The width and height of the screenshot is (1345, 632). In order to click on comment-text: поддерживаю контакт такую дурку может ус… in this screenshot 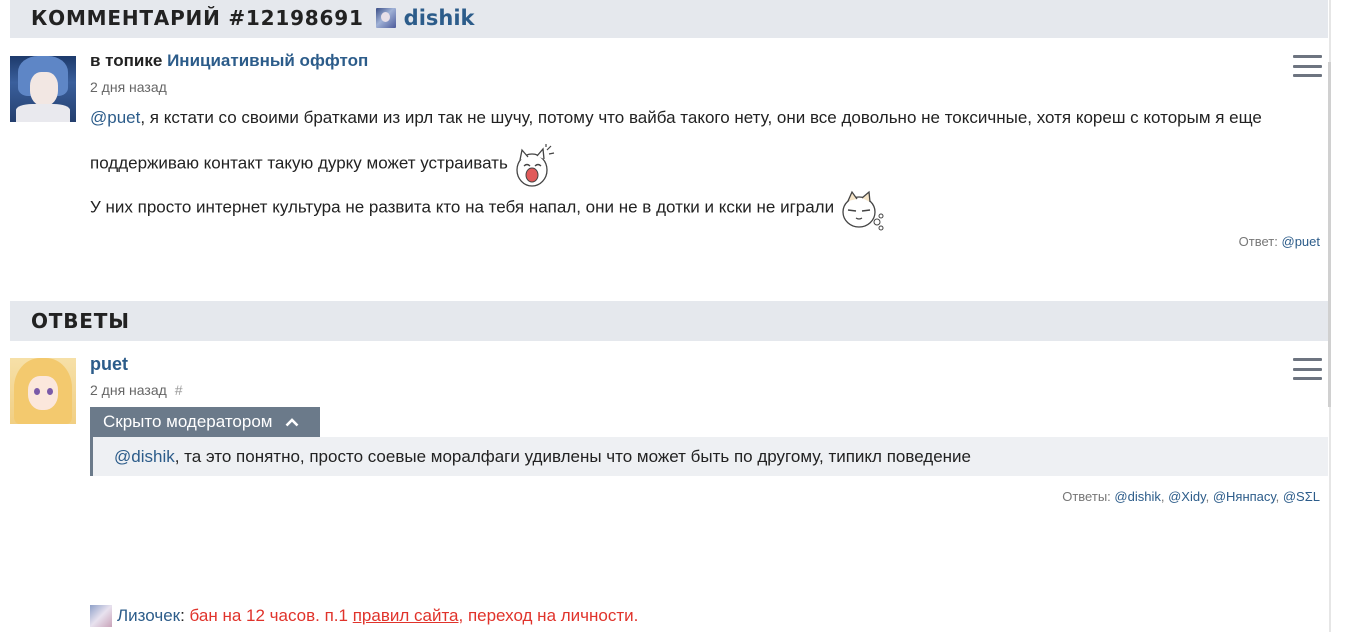, I will do `click(299, 163)`.